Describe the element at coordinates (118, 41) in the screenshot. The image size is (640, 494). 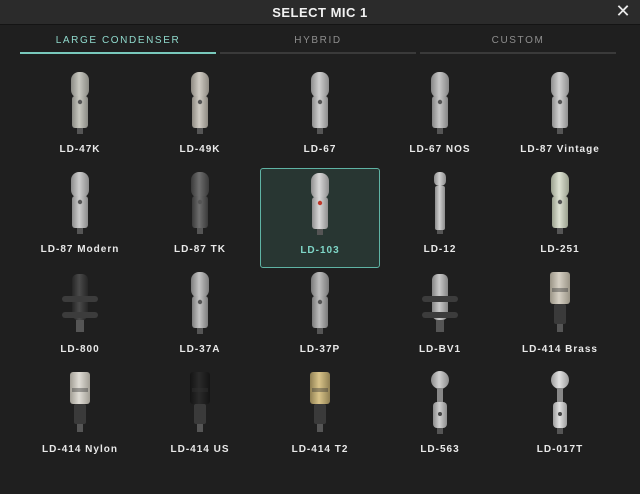
I see `tab-large-condenser: LARGE CONDENSER` at that location.